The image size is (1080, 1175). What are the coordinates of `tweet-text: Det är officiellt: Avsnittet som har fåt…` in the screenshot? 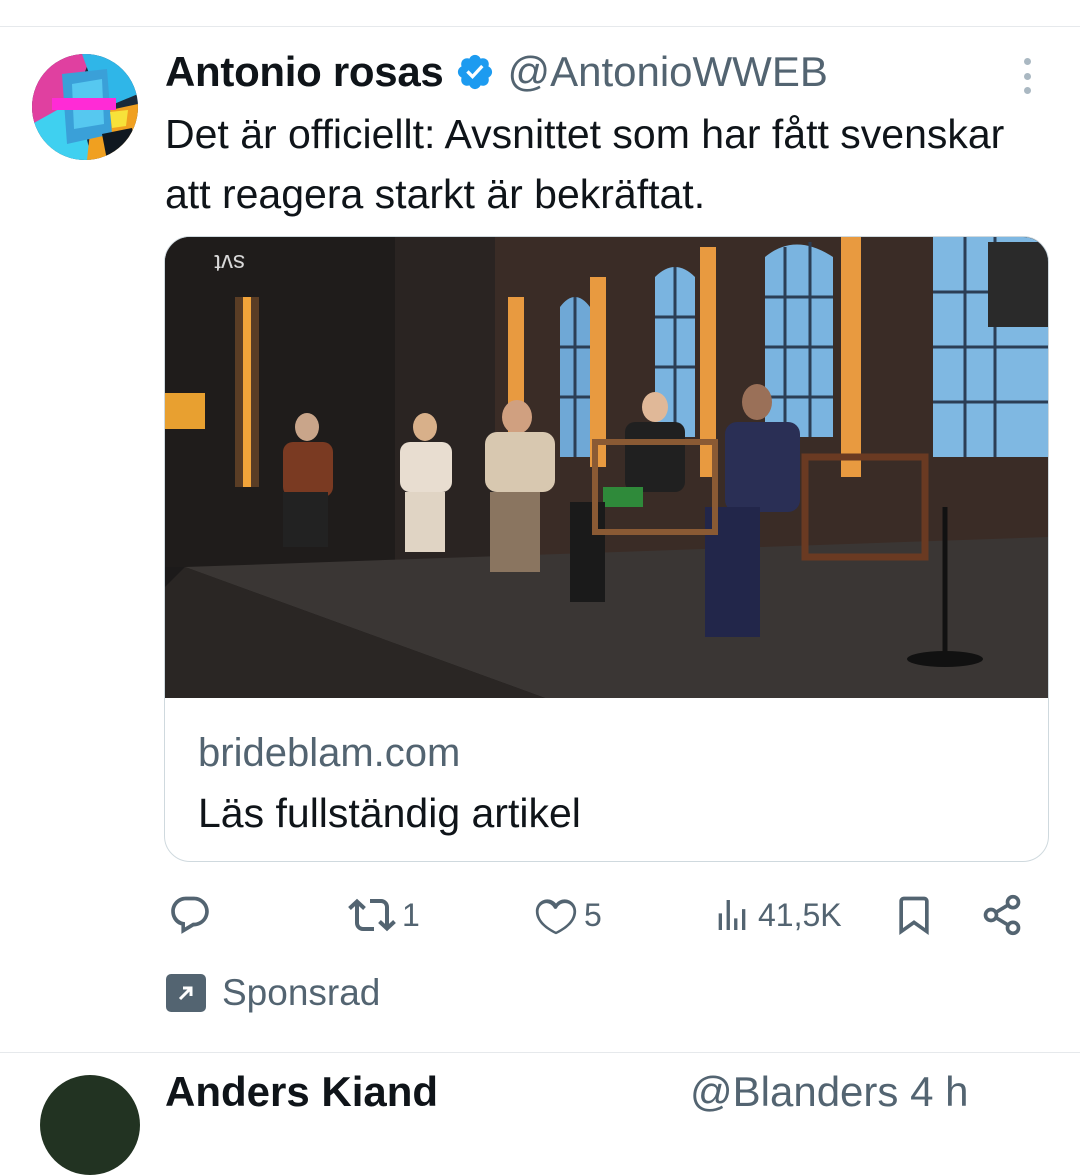 It's located at (585, 164).